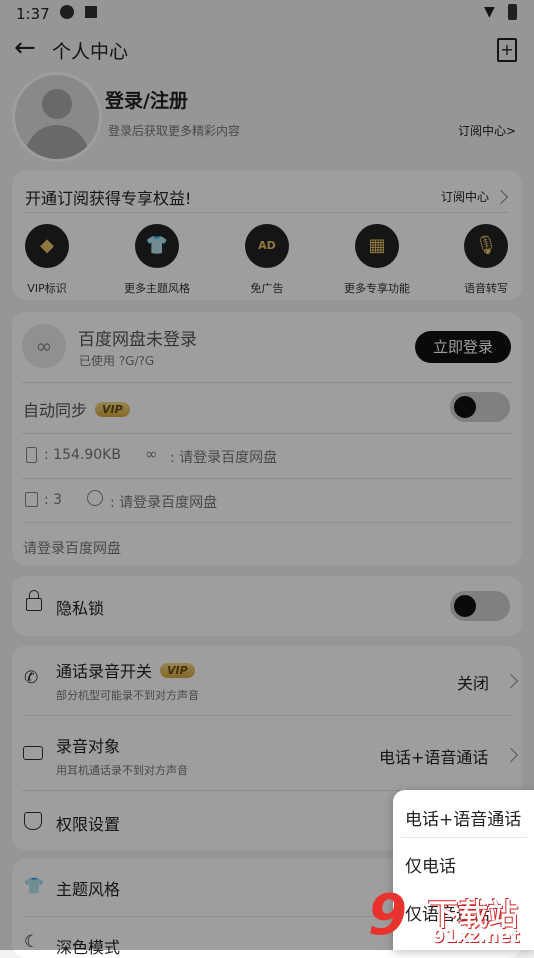 This screenshot has width=534, height=958. Describe the element at coordinates (108, 198) in the screenshot. I see `subscribe-title: 开通订阅获得专享权益!` at that location.